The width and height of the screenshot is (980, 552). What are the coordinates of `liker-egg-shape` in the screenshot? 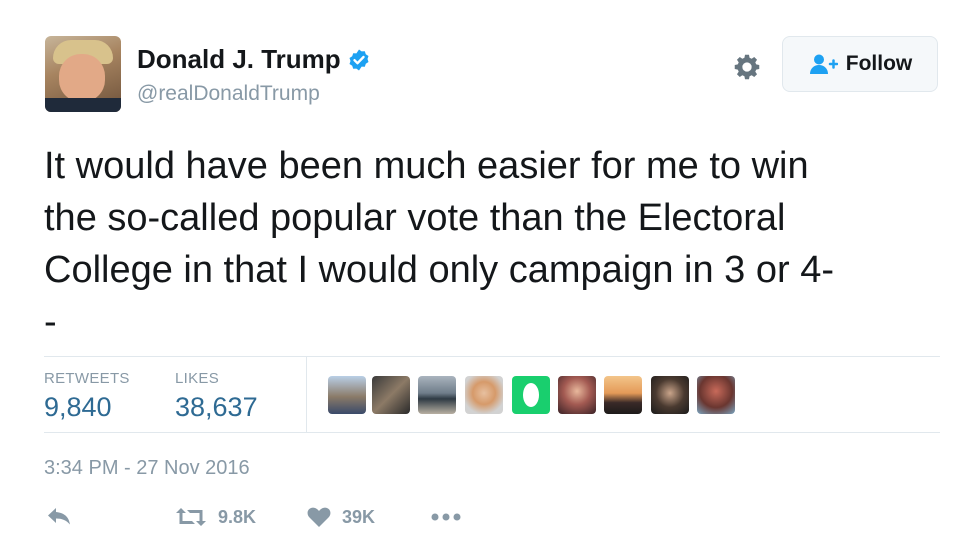 It's located at (531, 395).